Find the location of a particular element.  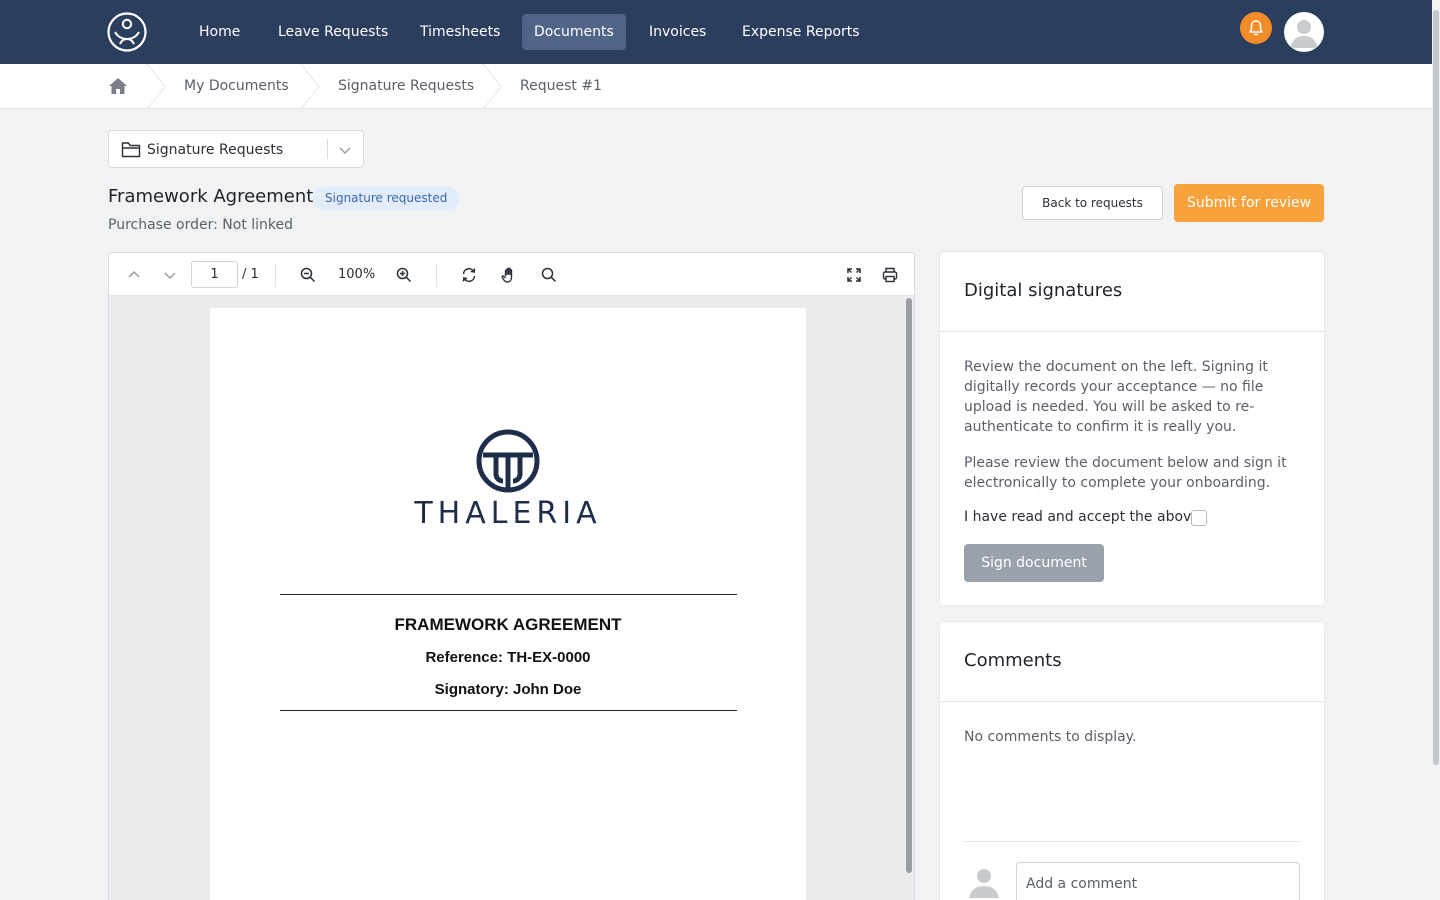

viewer-toolbar: / 1 100% is located at coordinates (511, 274).